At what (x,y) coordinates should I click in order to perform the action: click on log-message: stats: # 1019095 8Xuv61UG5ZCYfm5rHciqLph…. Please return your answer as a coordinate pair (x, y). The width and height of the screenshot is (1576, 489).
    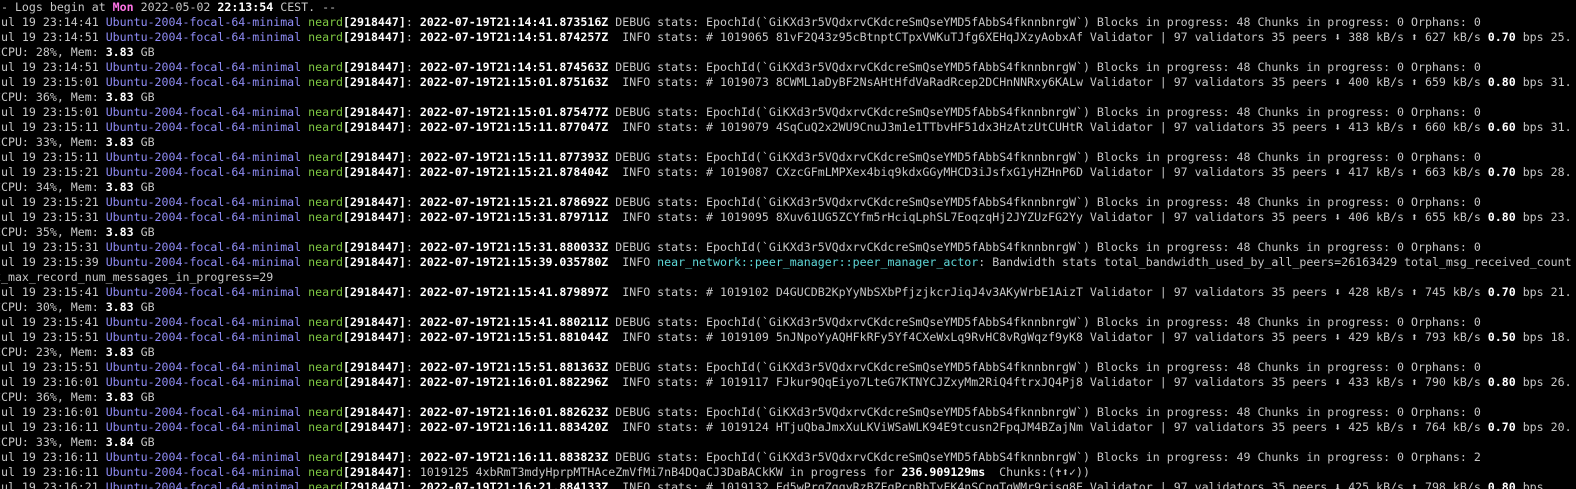
    Looking at the image, I should click on (1072, 217).